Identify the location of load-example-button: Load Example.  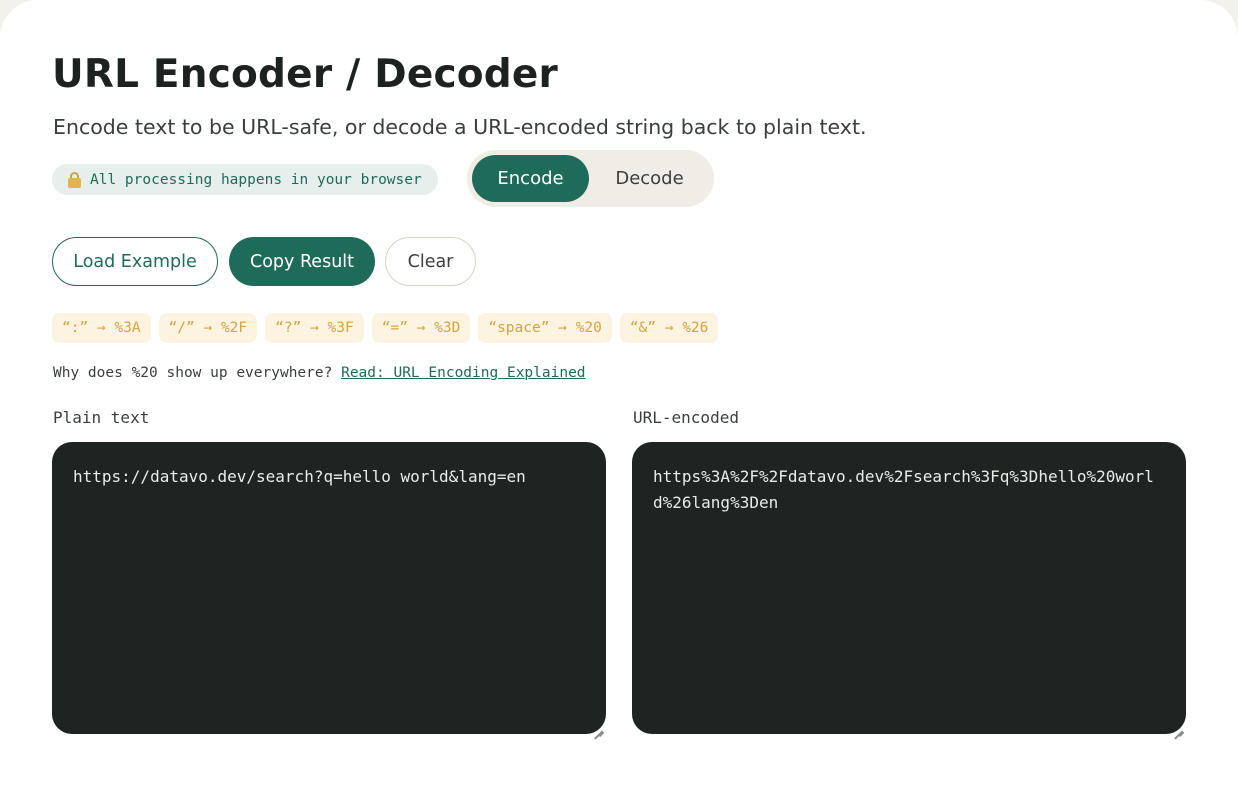
(135, 261).